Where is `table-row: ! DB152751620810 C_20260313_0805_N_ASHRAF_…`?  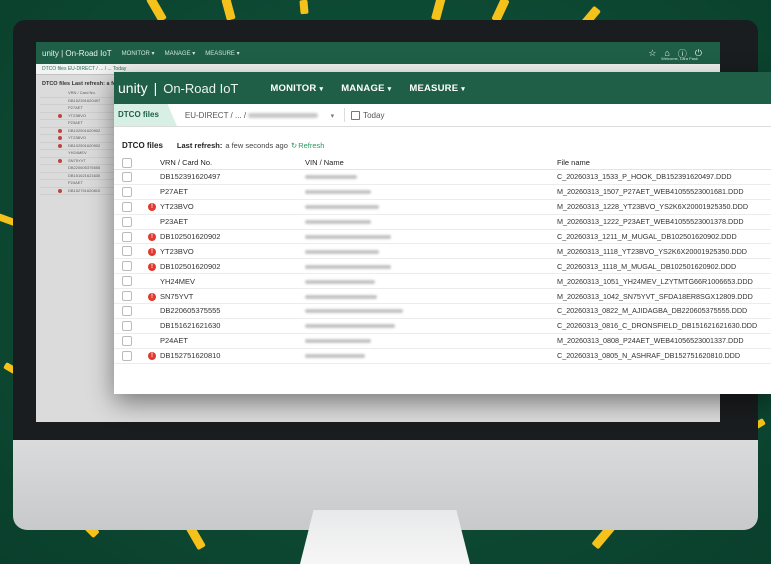
table-row: ! DB152751620810 C_20260313_0805_N_ASHRAF_… is located at coordinates (442, 356).